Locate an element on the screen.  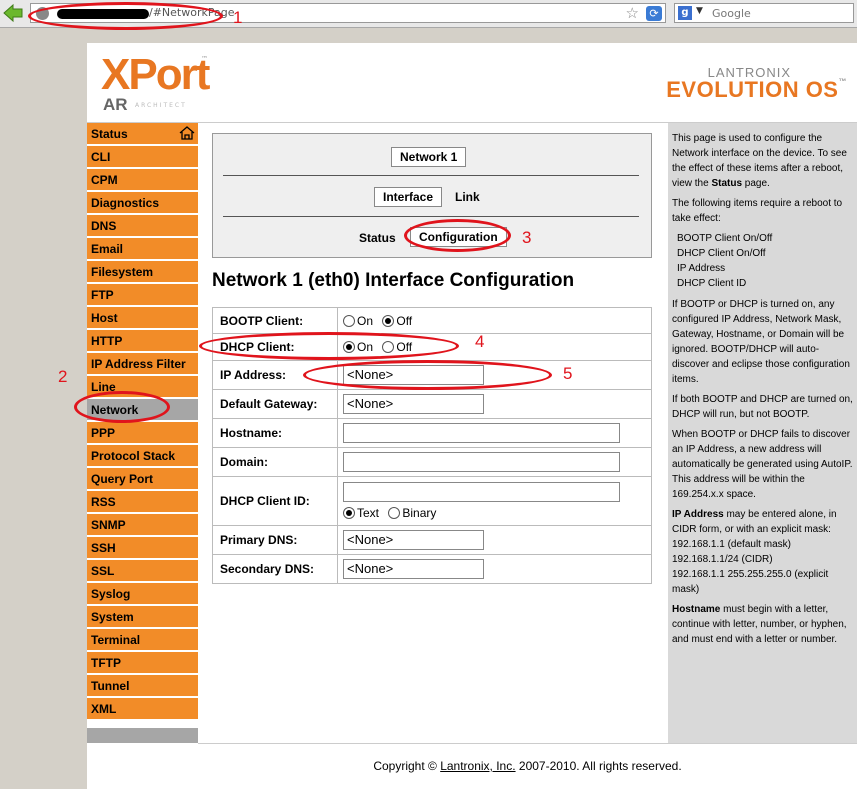
table-row: Default Gateway: <None> is located at coordinates (432, 404).